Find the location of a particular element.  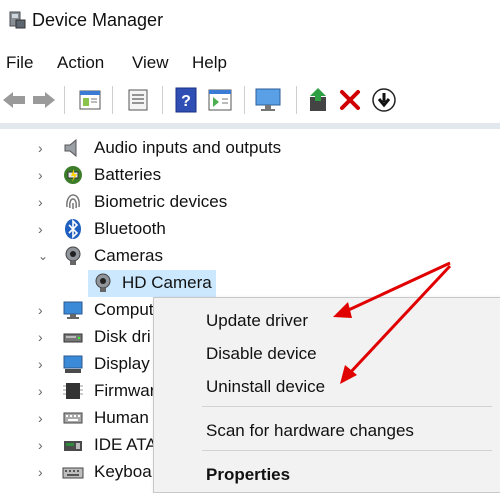

menu-item-properties: Properties is located at coordinates (248, 475).